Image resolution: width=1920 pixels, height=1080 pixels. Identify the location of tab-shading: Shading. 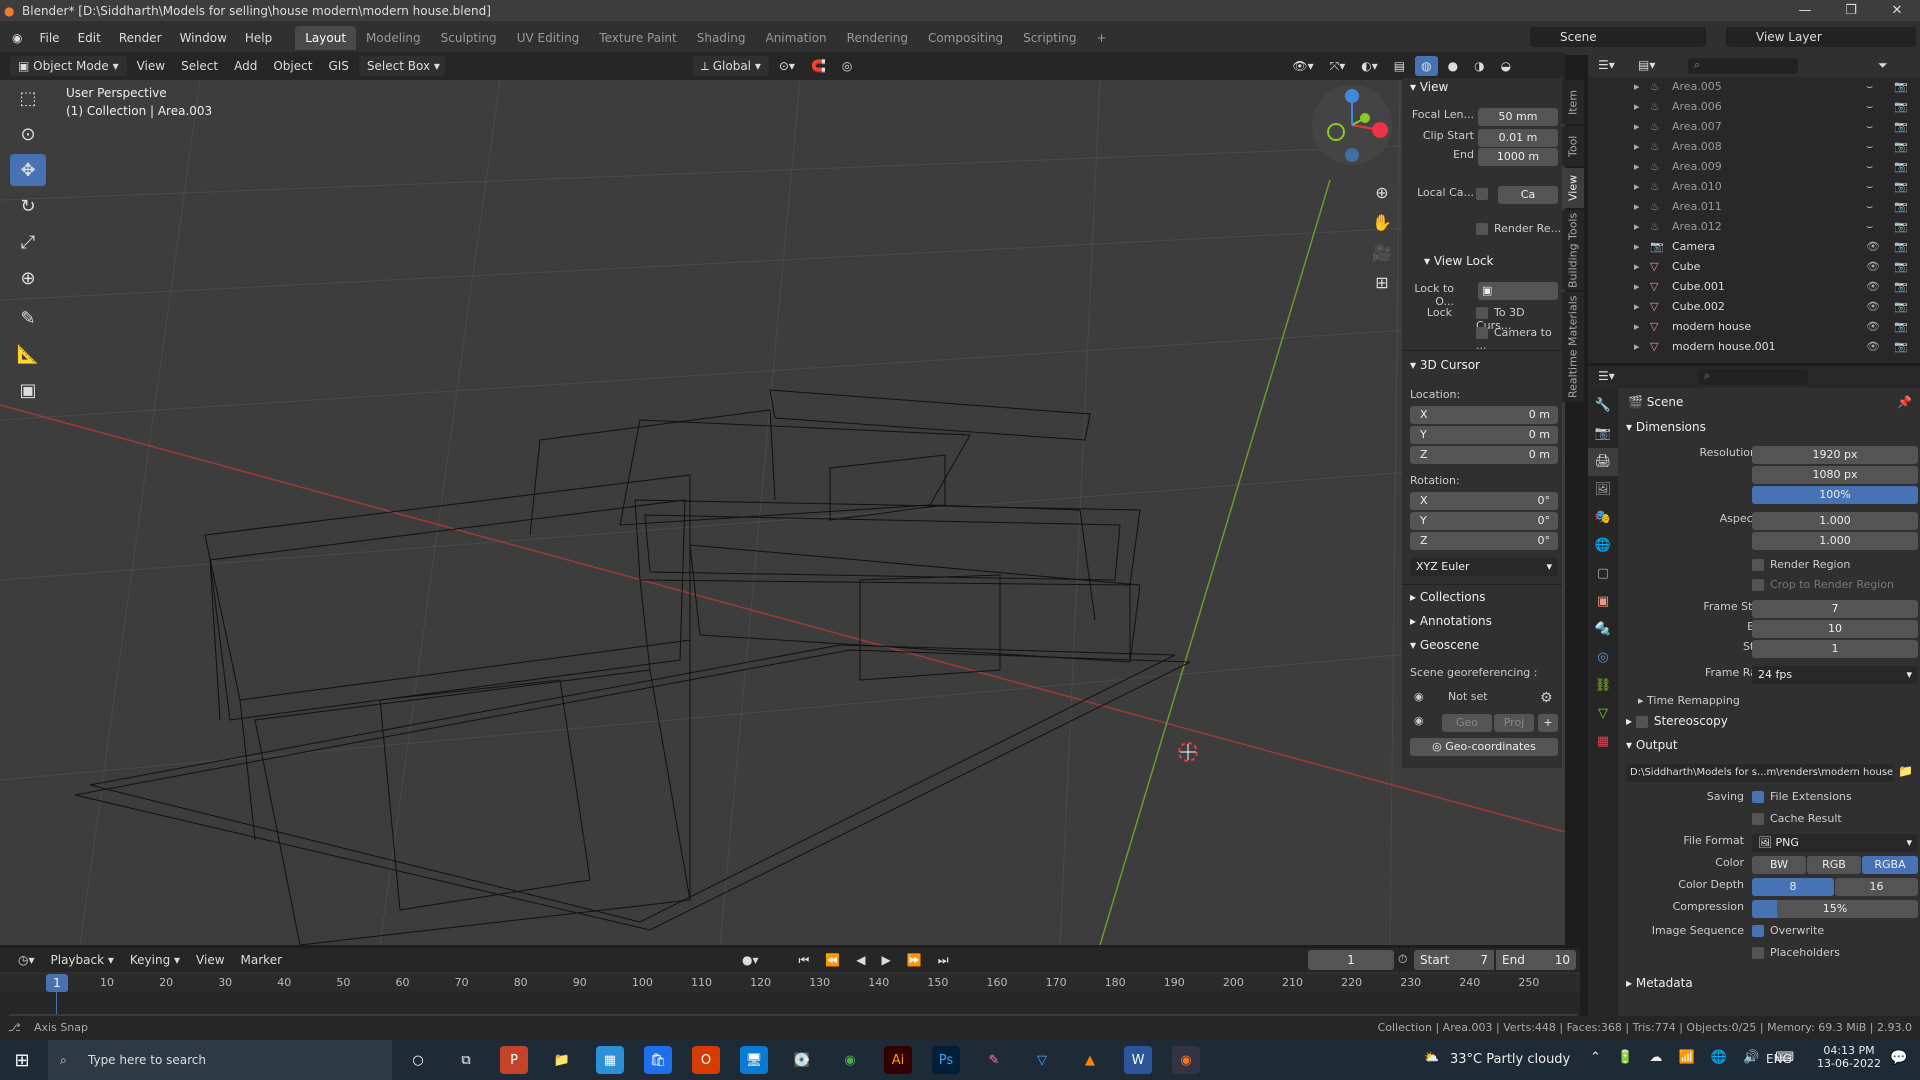
(721, 38).